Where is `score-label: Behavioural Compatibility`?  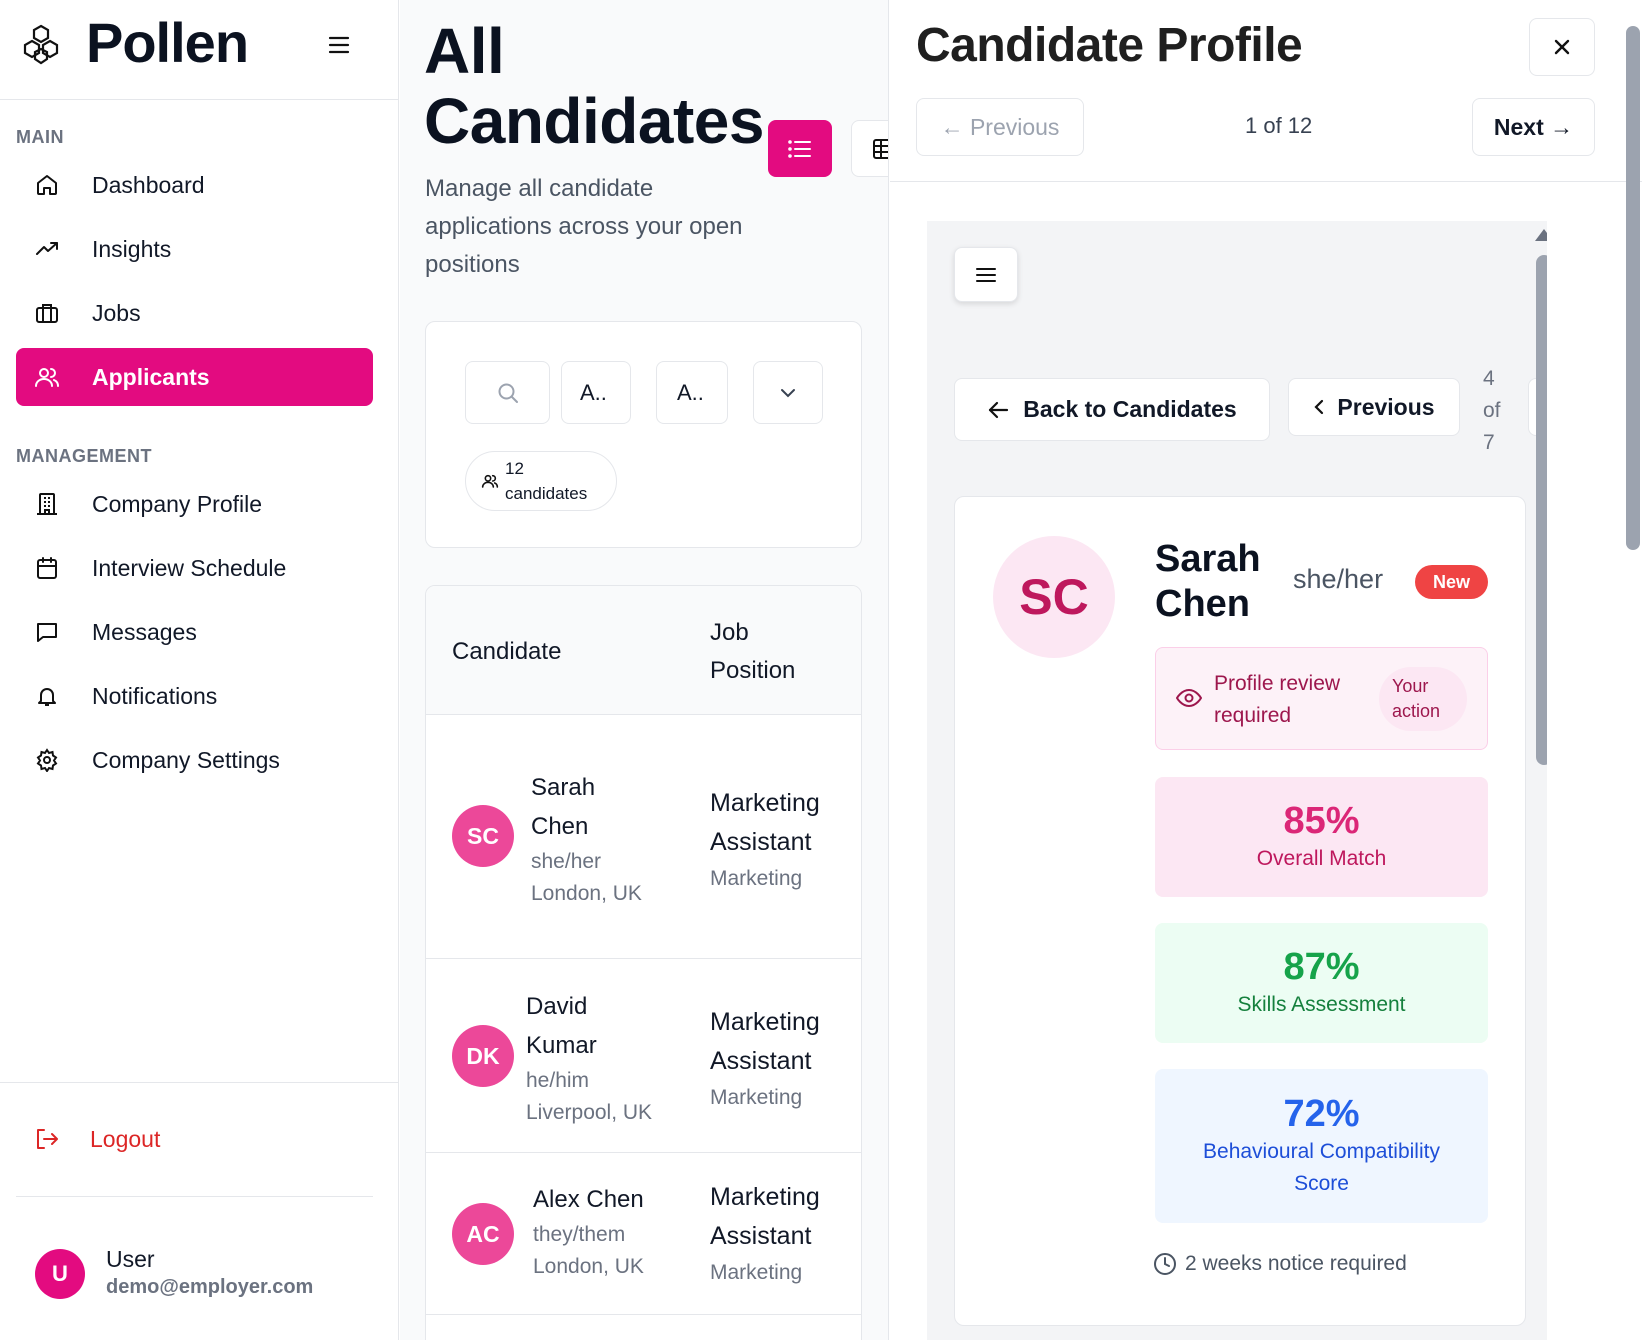
score-label: Behavioural Compatibility is located at coordinates (1321, 1151).